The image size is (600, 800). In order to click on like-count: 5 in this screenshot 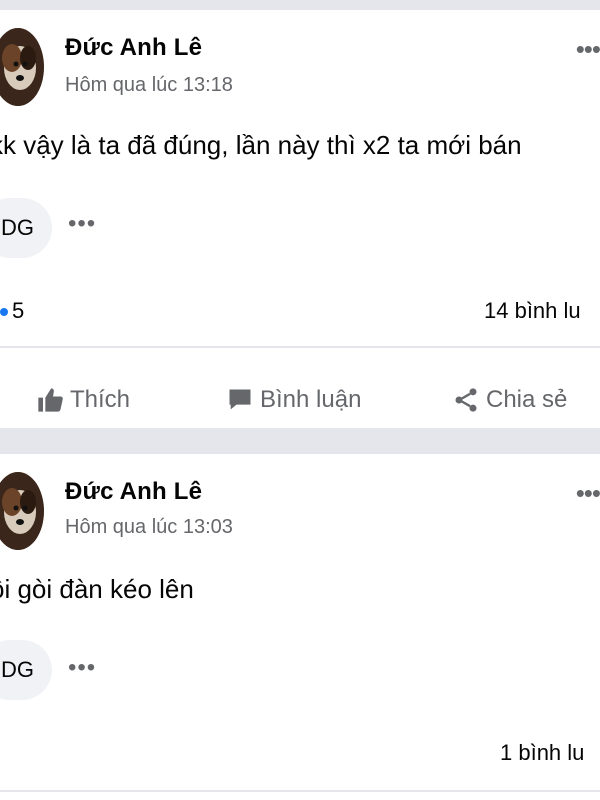, I will do `click(12, 311)`.